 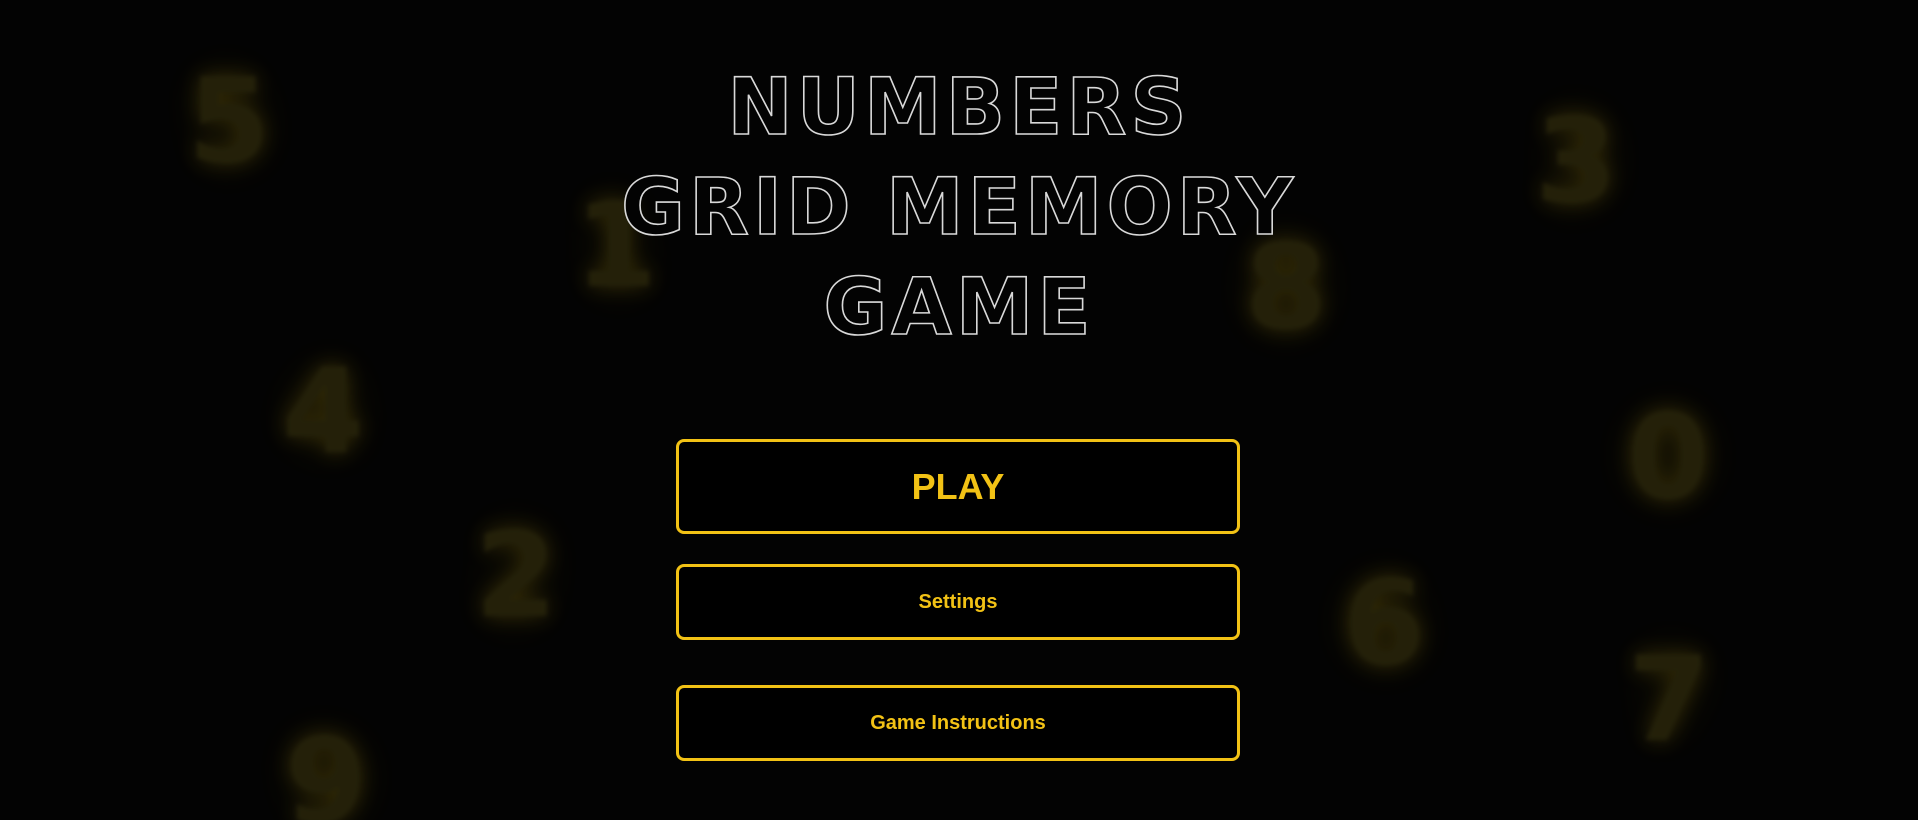 What do you see at coordinates (958, 602) in the screenshot?
I see `settings-button: Settings` at bounding box center [958, 602].